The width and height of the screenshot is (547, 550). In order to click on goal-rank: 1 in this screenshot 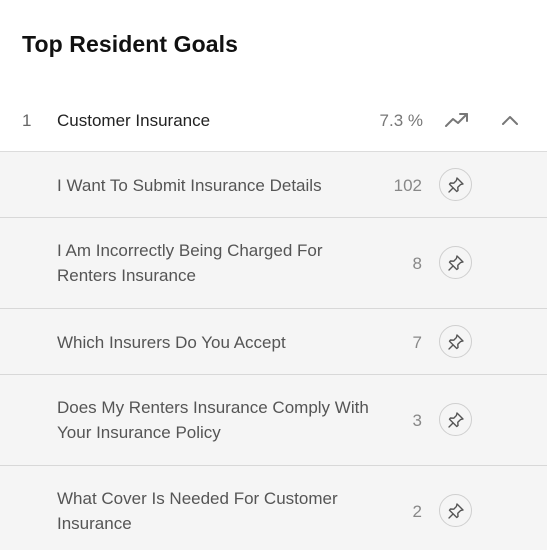, I will do `click(27, 120)`.